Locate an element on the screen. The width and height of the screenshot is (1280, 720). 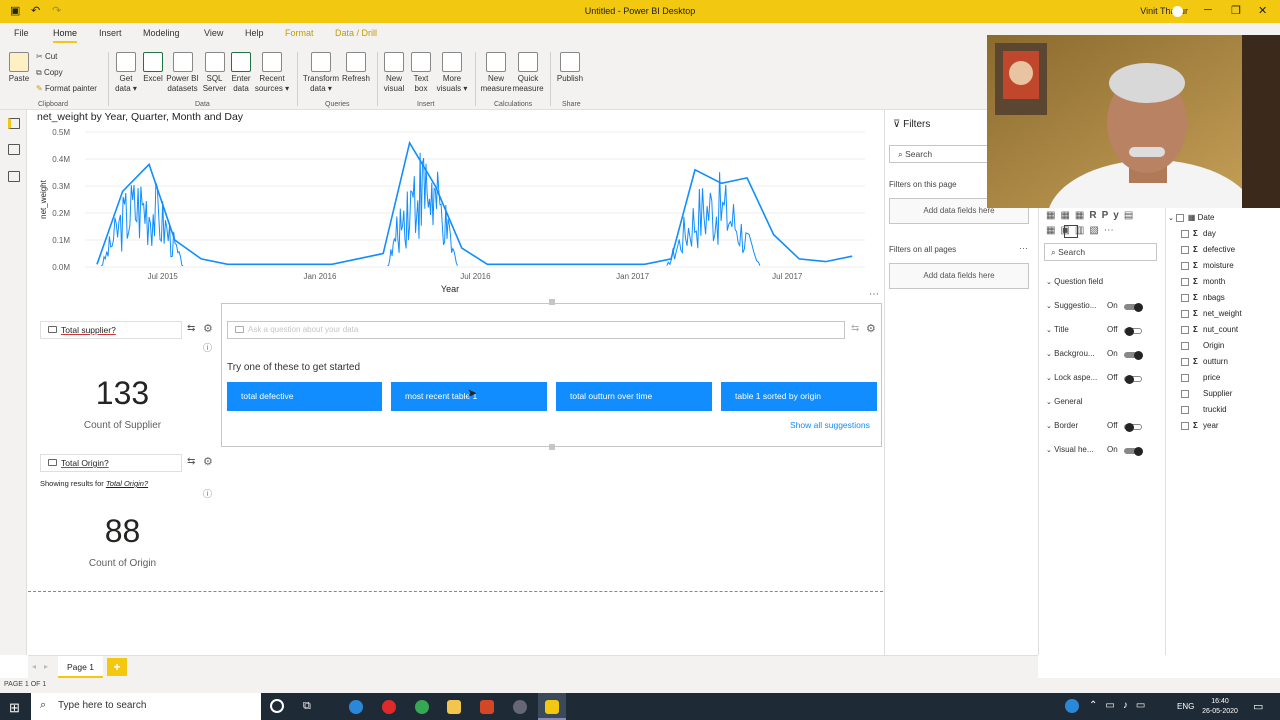
format-section-6: ⌄ Border is located at coordinates (1062, 425).